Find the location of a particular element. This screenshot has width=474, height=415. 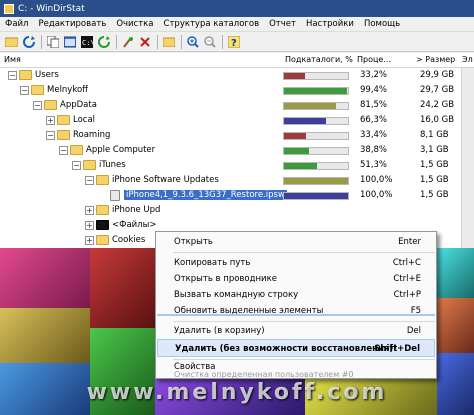

watermark: www.melnykoff.com is located at coordinates (237, 392).